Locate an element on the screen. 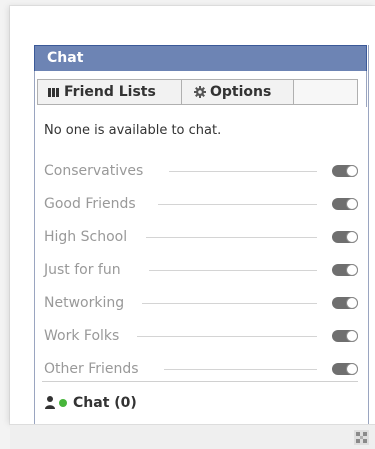  chat-title: Chat is located at coordinates (65, 58).